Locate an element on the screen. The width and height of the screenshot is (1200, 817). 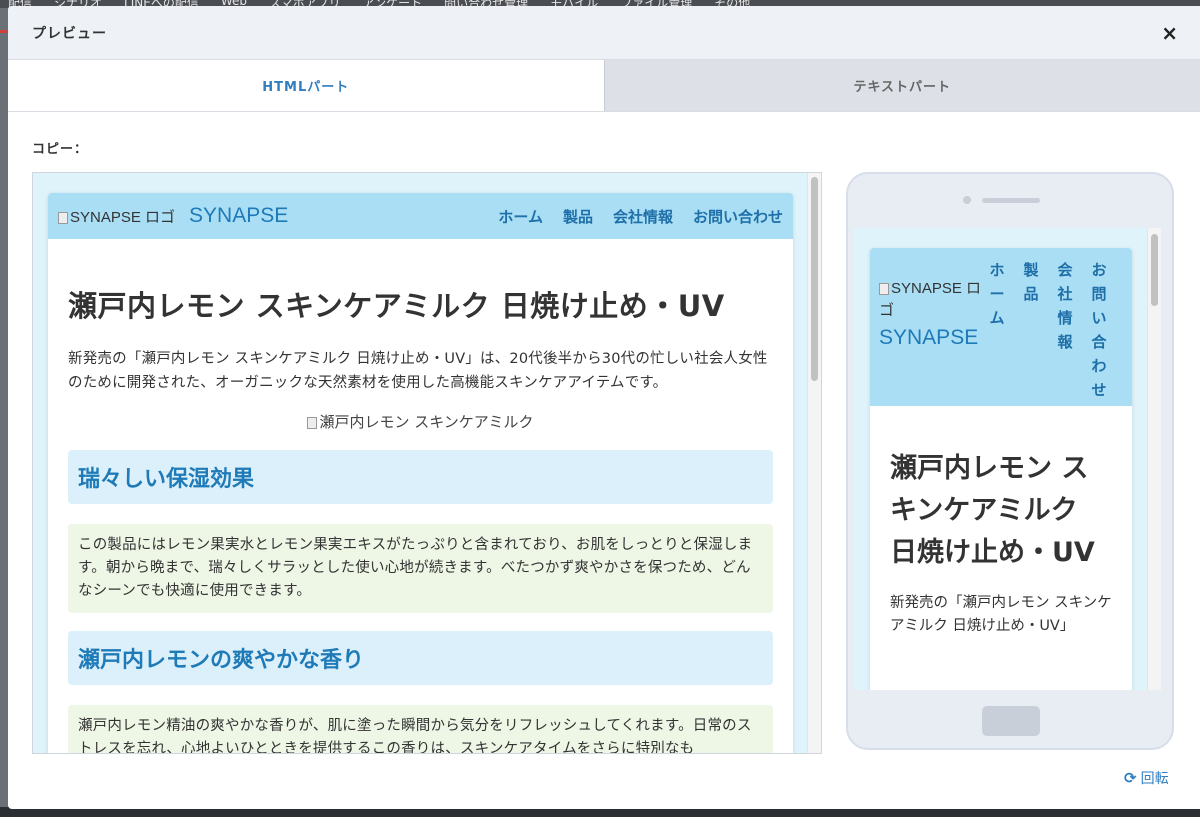
desktop-scroll-thumb is located at coordinates (814, 279).